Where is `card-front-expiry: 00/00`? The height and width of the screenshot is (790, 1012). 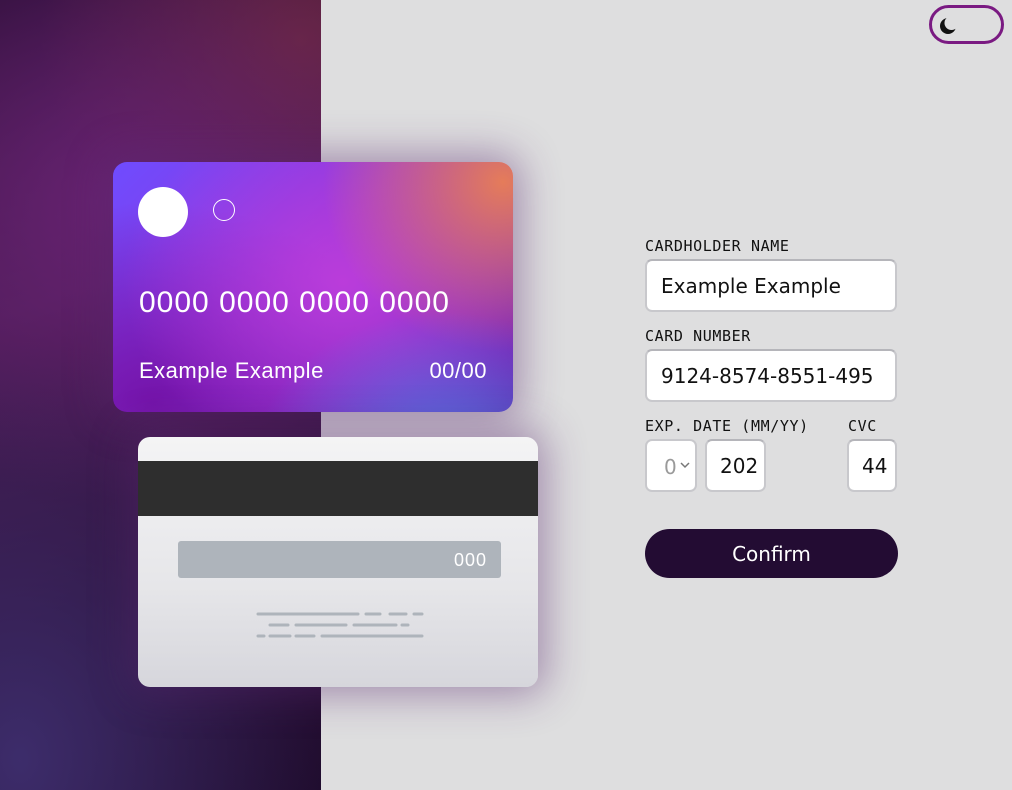 card-front-expiry: 00/00 is located at coordinates (458, 370).